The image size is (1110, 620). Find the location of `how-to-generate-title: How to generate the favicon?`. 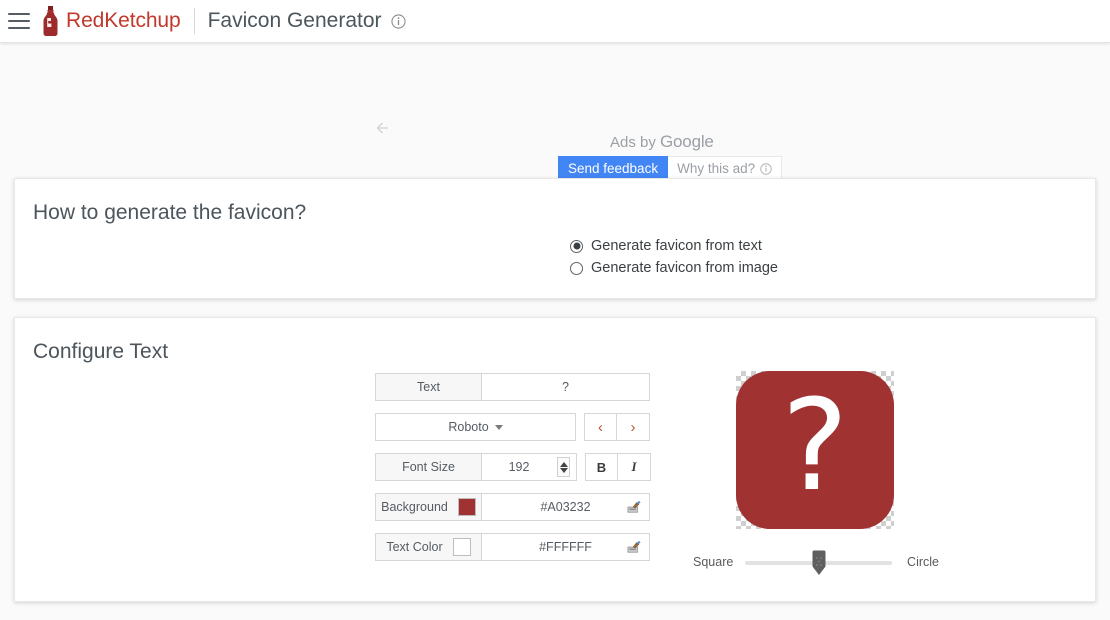

how-to-generate-title: How to generate the favicon? is located at coordinates (170, 212).